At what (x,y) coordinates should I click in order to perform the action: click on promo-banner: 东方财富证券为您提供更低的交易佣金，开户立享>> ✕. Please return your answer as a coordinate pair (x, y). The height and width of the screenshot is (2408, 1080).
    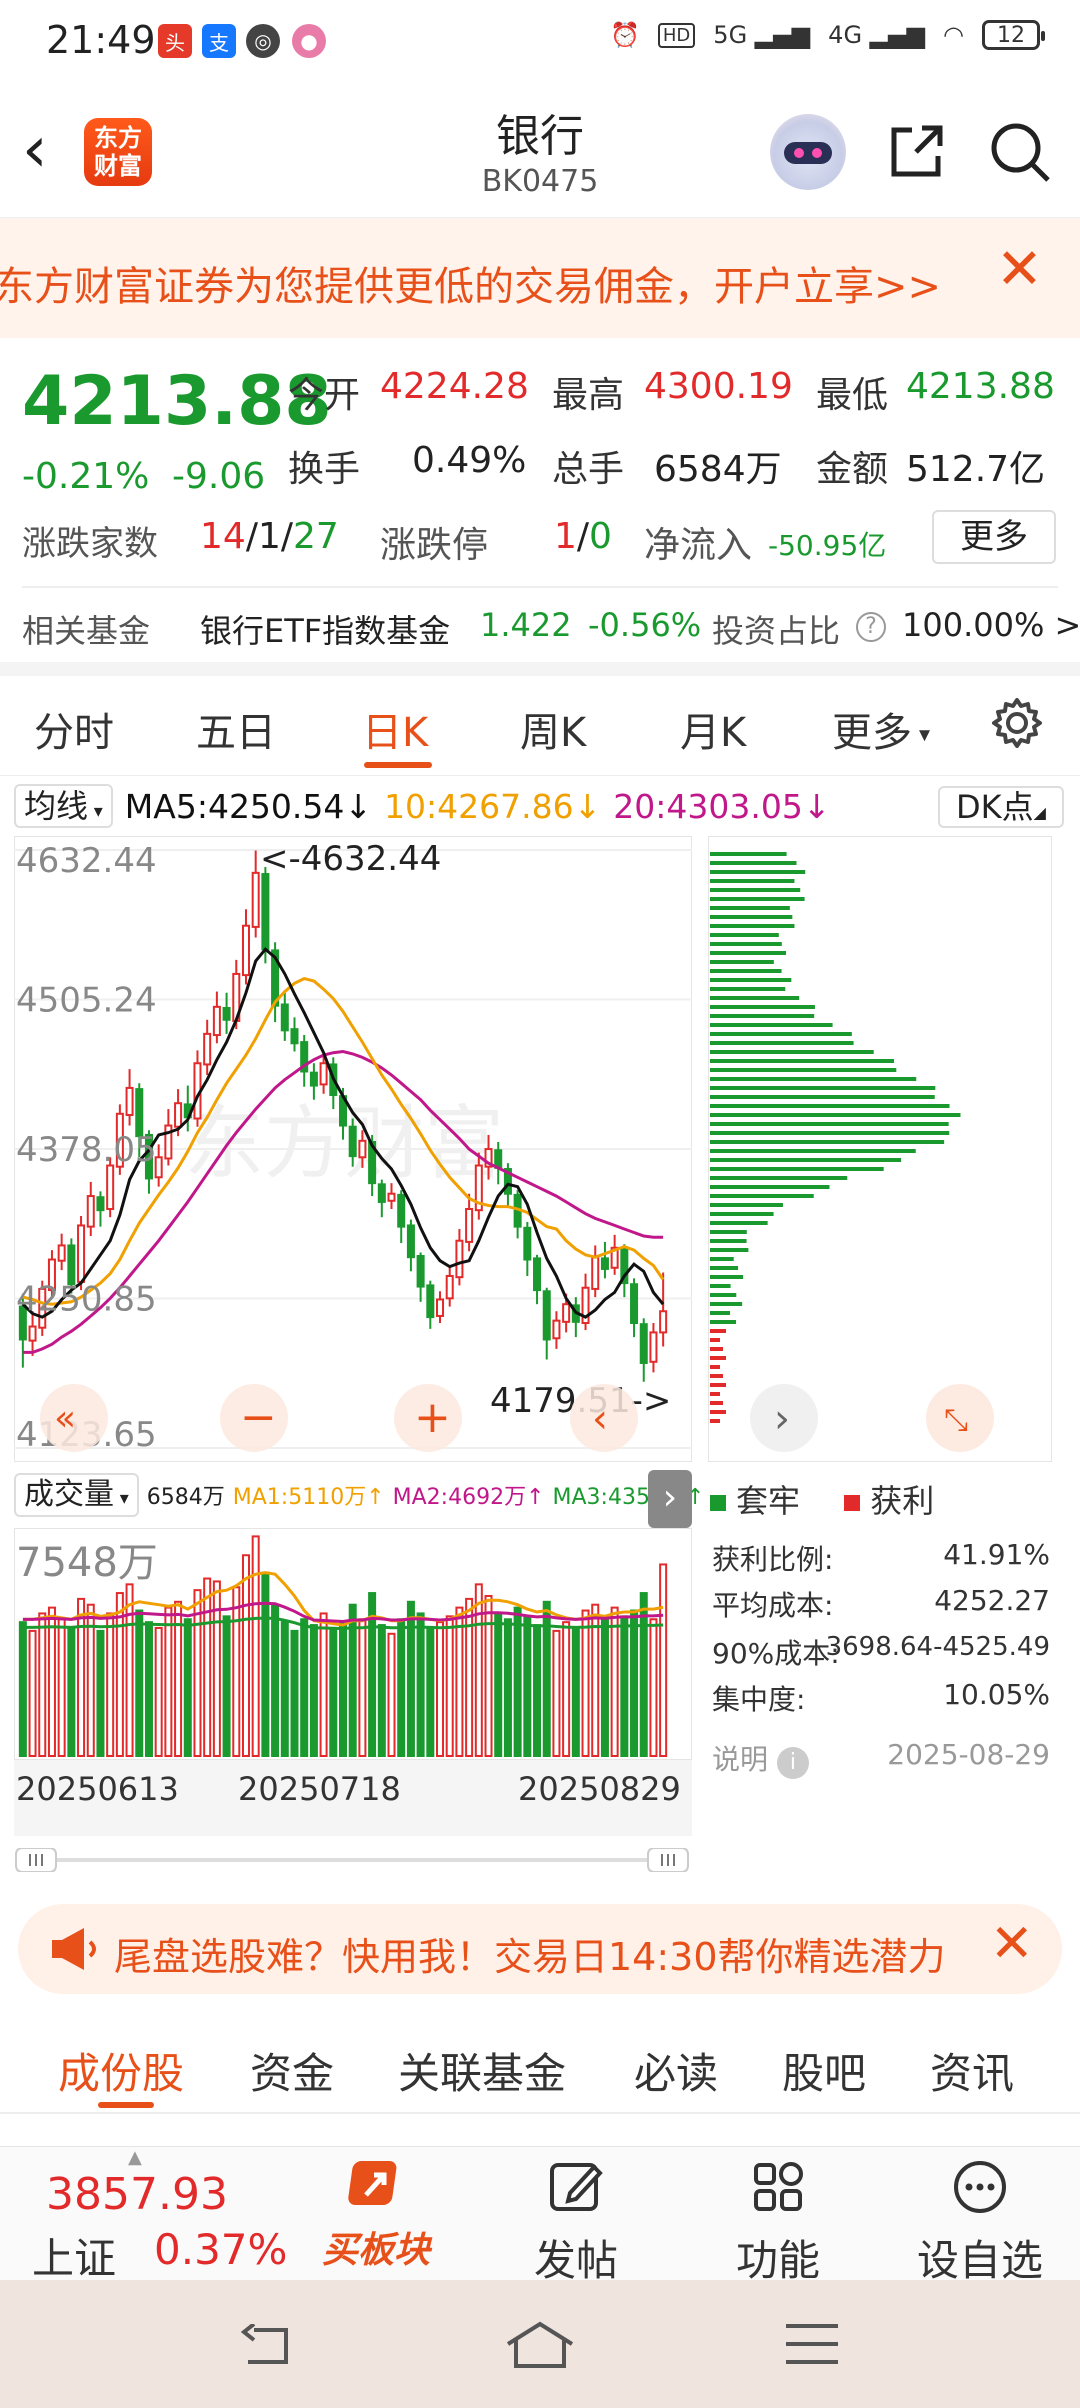
    Looking at the image, I should click on (540, 278).